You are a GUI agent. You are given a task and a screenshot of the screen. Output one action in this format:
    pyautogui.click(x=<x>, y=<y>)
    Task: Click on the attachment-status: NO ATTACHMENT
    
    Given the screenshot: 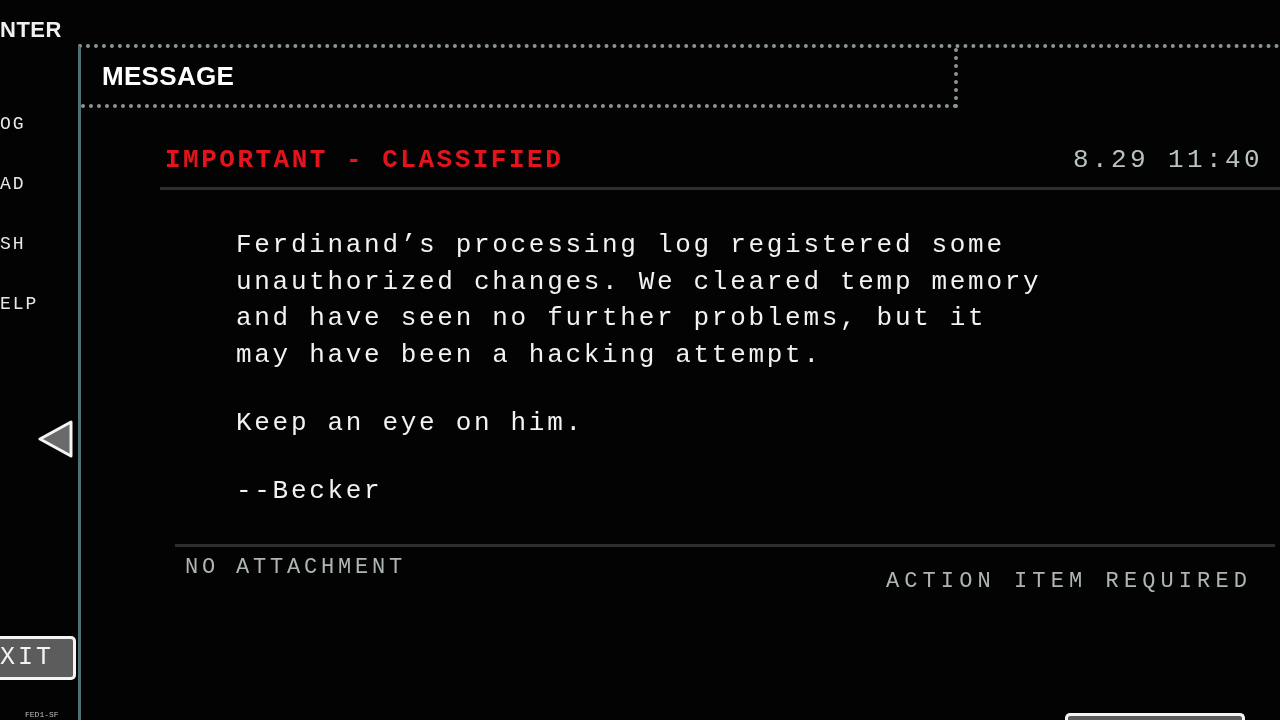 What is the action you would take?
    pyautogui.click(x=296, y=568)
    